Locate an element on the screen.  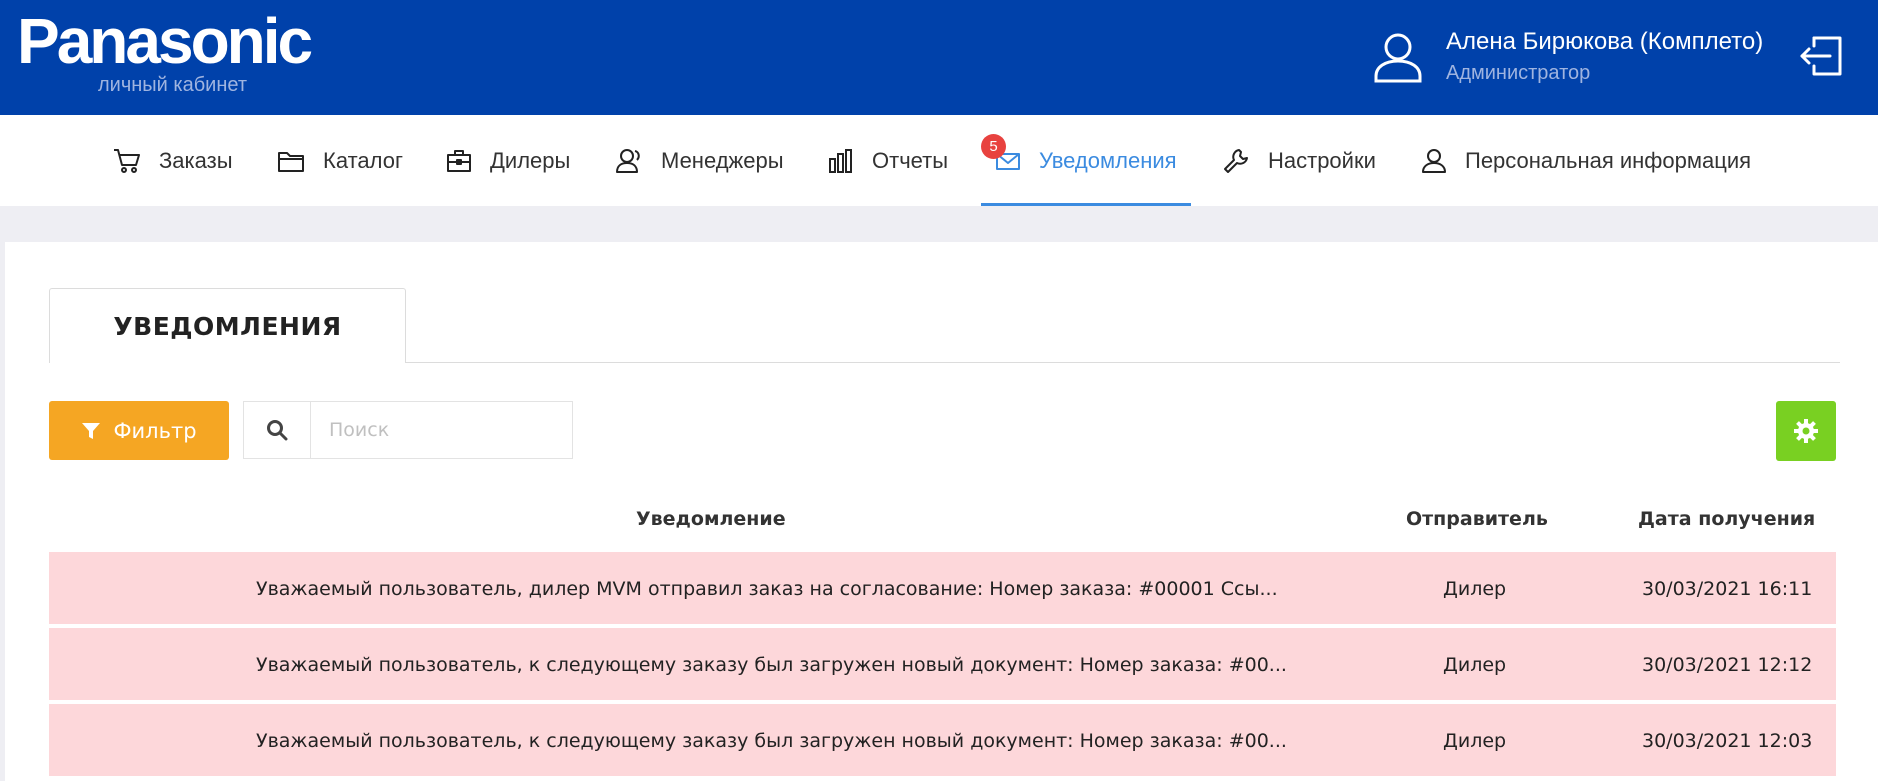
nav-item-orders: Заказы is located at coordinates (173, 160).